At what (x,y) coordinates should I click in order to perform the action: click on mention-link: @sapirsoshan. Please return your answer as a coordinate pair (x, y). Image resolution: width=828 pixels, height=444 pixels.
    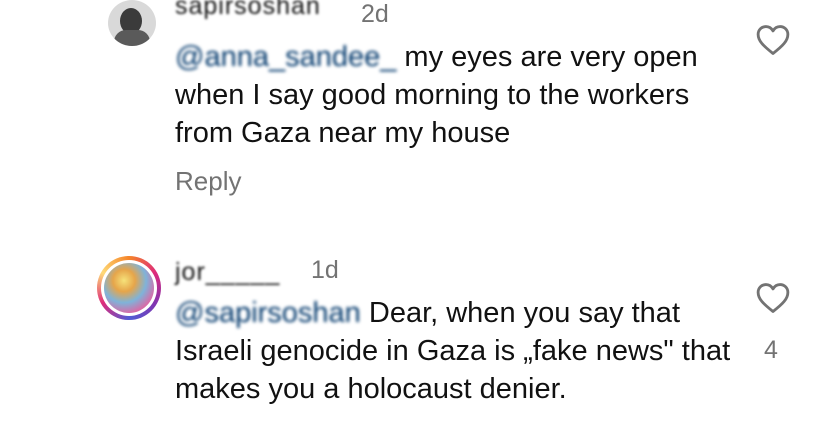
    Looking at the image, I should click on (268, 313).